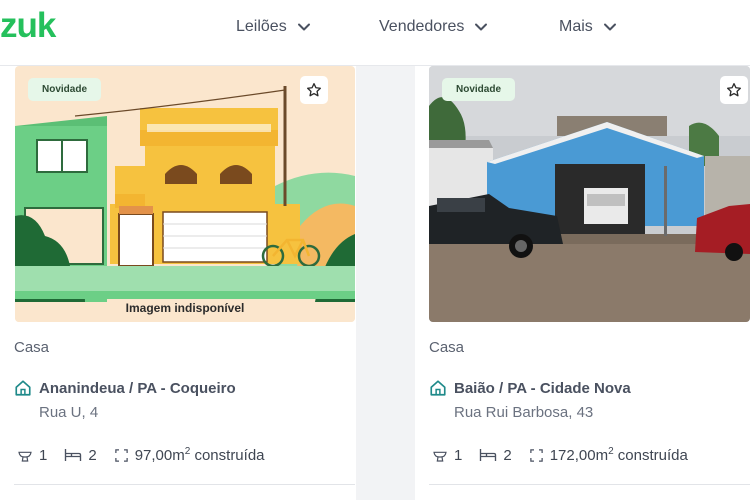 This screenshot has height=500, width=750. What do you see at coordinates (542, 388) in the screenshot?
I see `property-city: Baião / PA - Cidade Nova` at bounding box center [542, 388].